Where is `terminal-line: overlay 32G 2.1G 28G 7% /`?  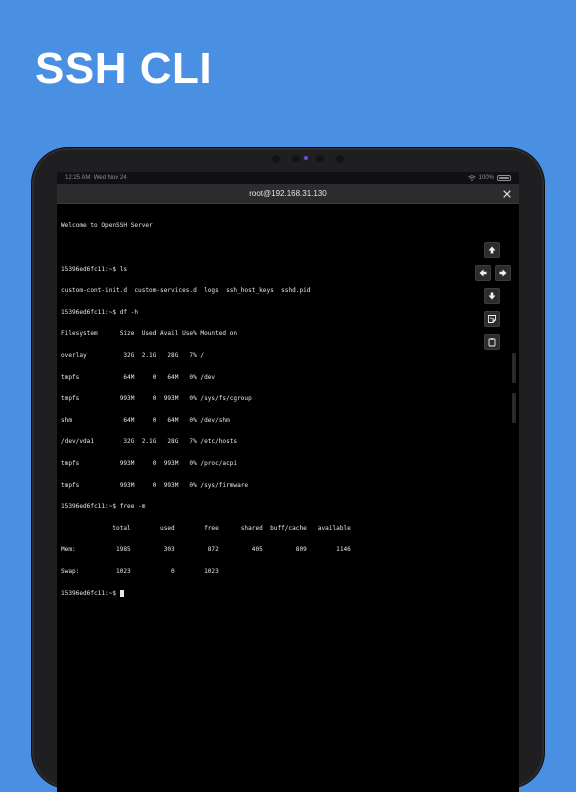
terminal-line: overlay 32G 2.1G 28G 7% / is located at coordinates (133, 355).